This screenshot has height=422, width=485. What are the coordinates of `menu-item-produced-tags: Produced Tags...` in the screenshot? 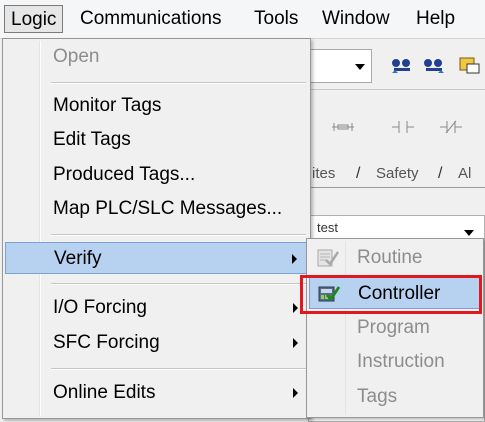 It's located at (156, 175).